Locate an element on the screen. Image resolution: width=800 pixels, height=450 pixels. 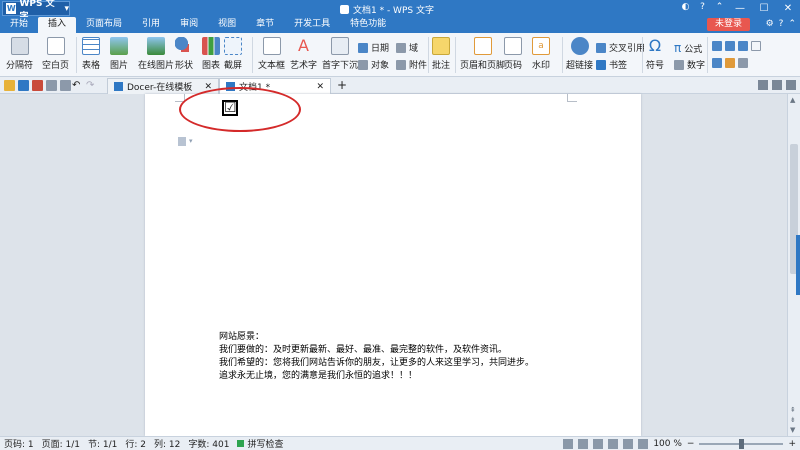
cross-ref-icon is located at coordinates (601, 47).